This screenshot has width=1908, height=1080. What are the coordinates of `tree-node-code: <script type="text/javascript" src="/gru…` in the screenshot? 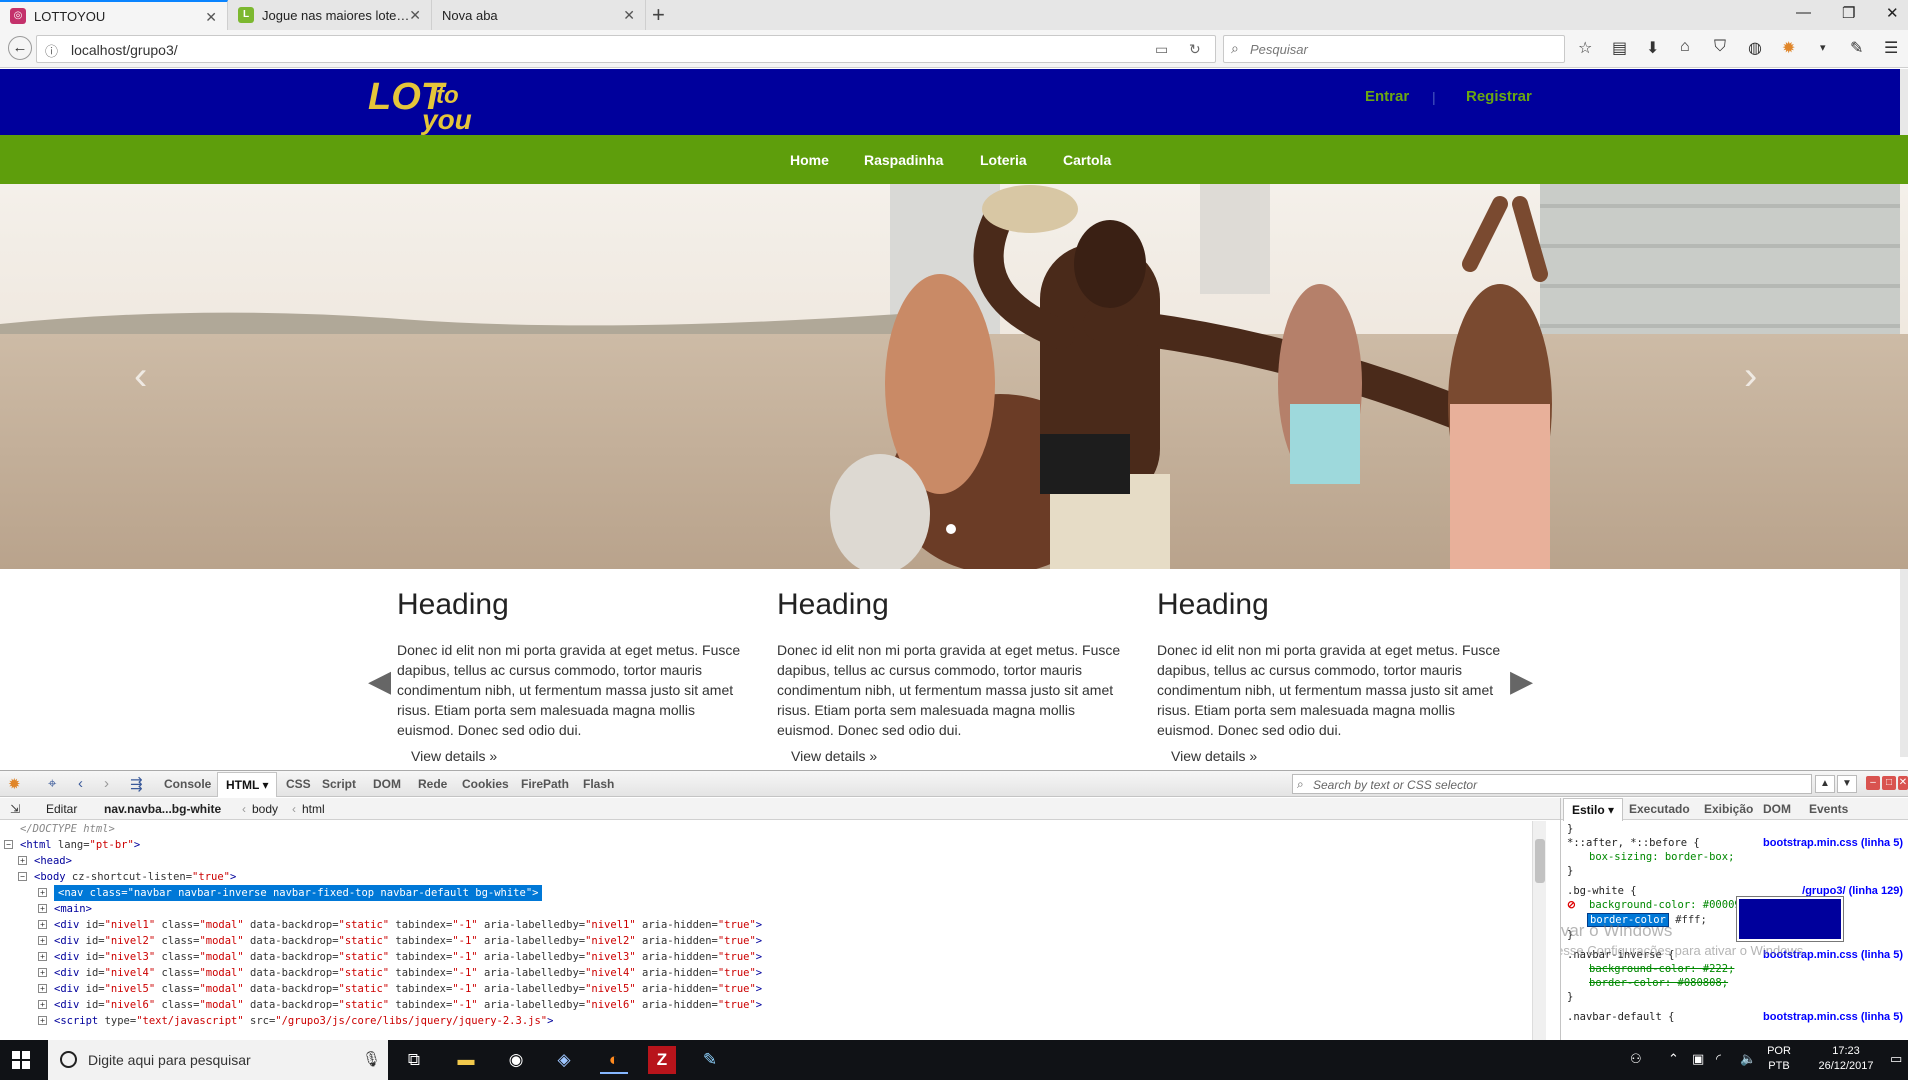 It's located at (303, 1021).